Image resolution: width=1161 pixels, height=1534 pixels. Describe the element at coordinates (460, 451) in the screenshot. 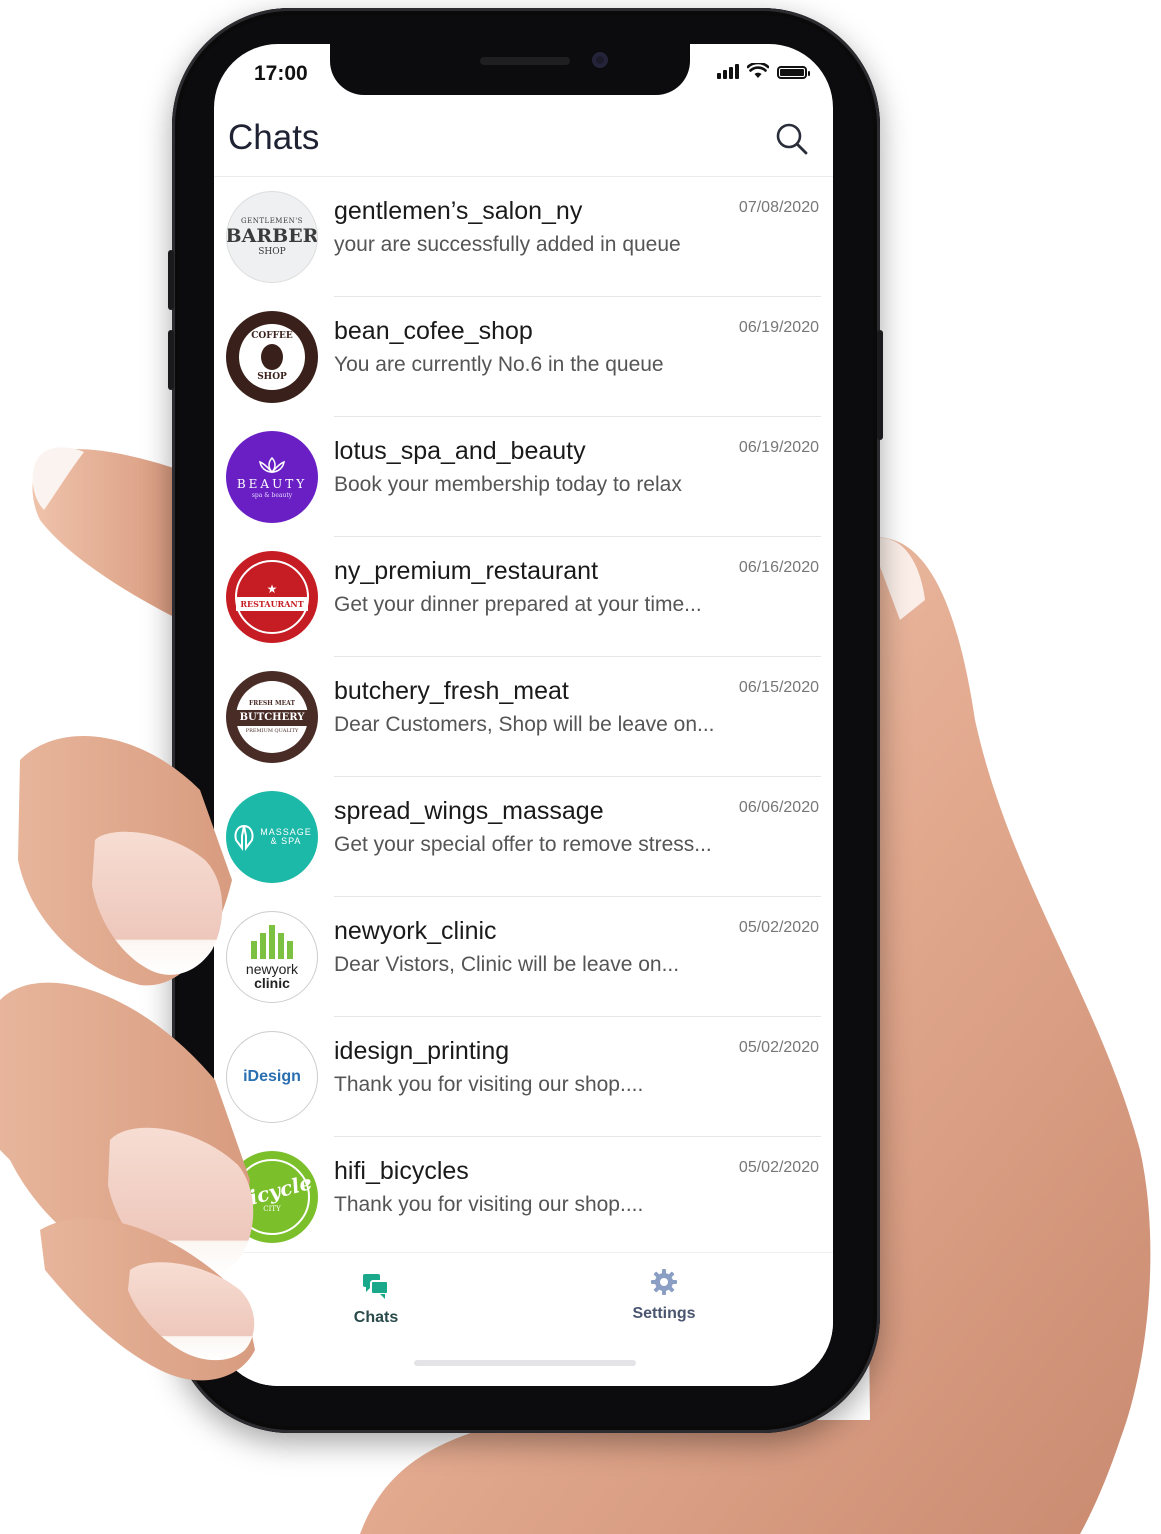

I see `chat-name: lotus_spa_and_beauty` at that location.